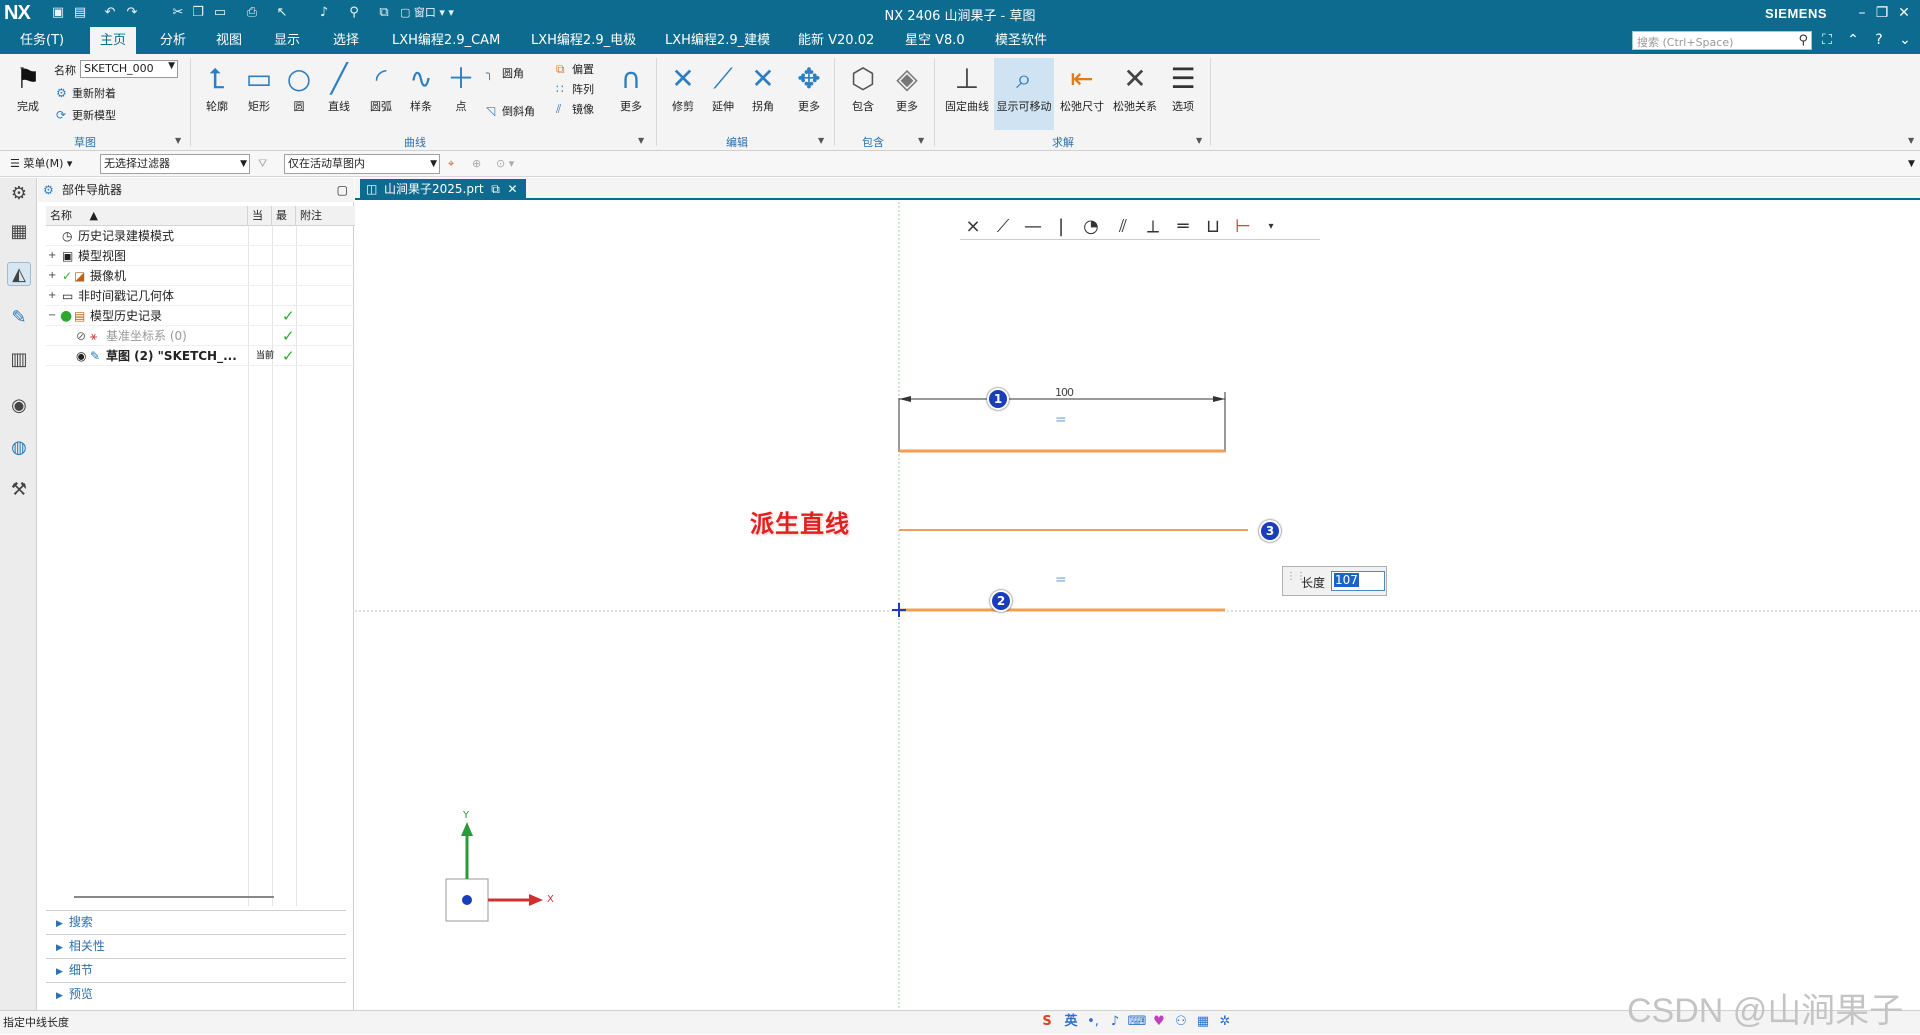 The height and width of the screenshot is (1035, 1920). I want to click on minimize-button: –, so click(1862, 13).